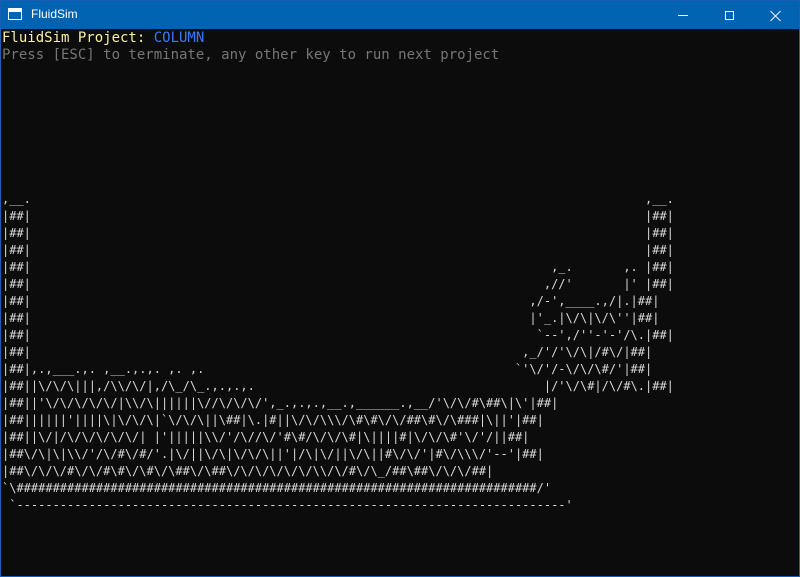 This screenshot has height=577, width=800. I want to click on close-icon, so click(775, 15).